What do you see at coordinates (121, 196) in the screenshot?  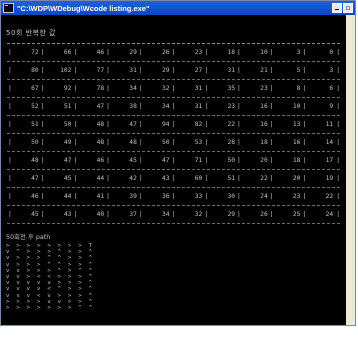 I see `table-cell: | 39` at bounding box center [121, 196].